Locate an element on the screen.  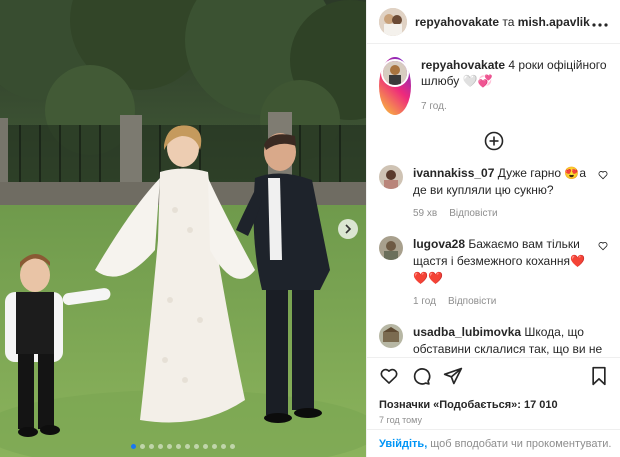
caption-username: repyahovakate is located at coordinates (463, 65).